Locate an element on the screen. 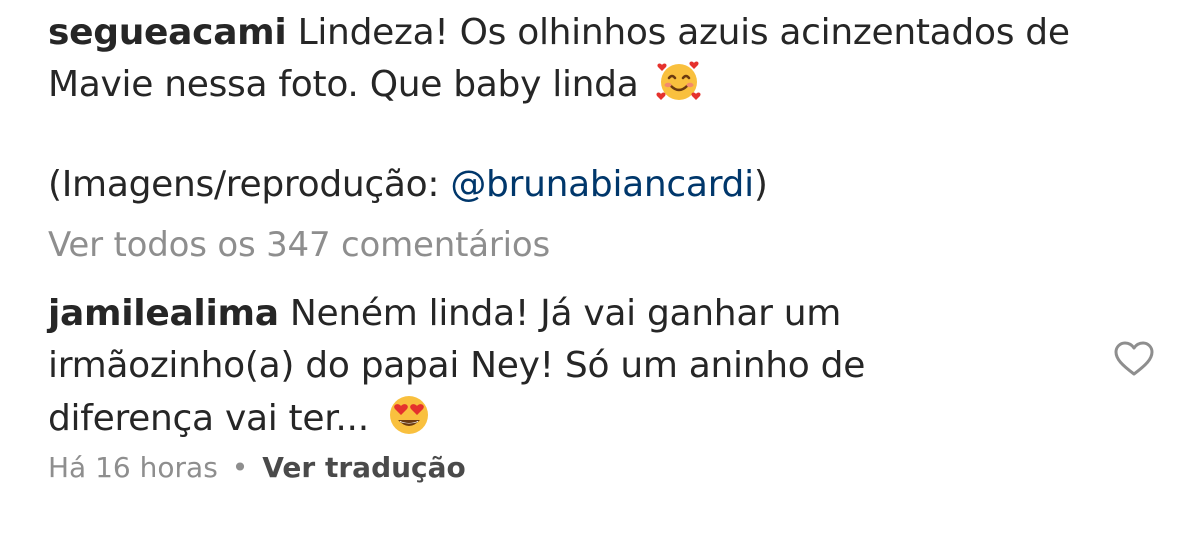  heart-outline-icon is located at coordinates (1134, 359).